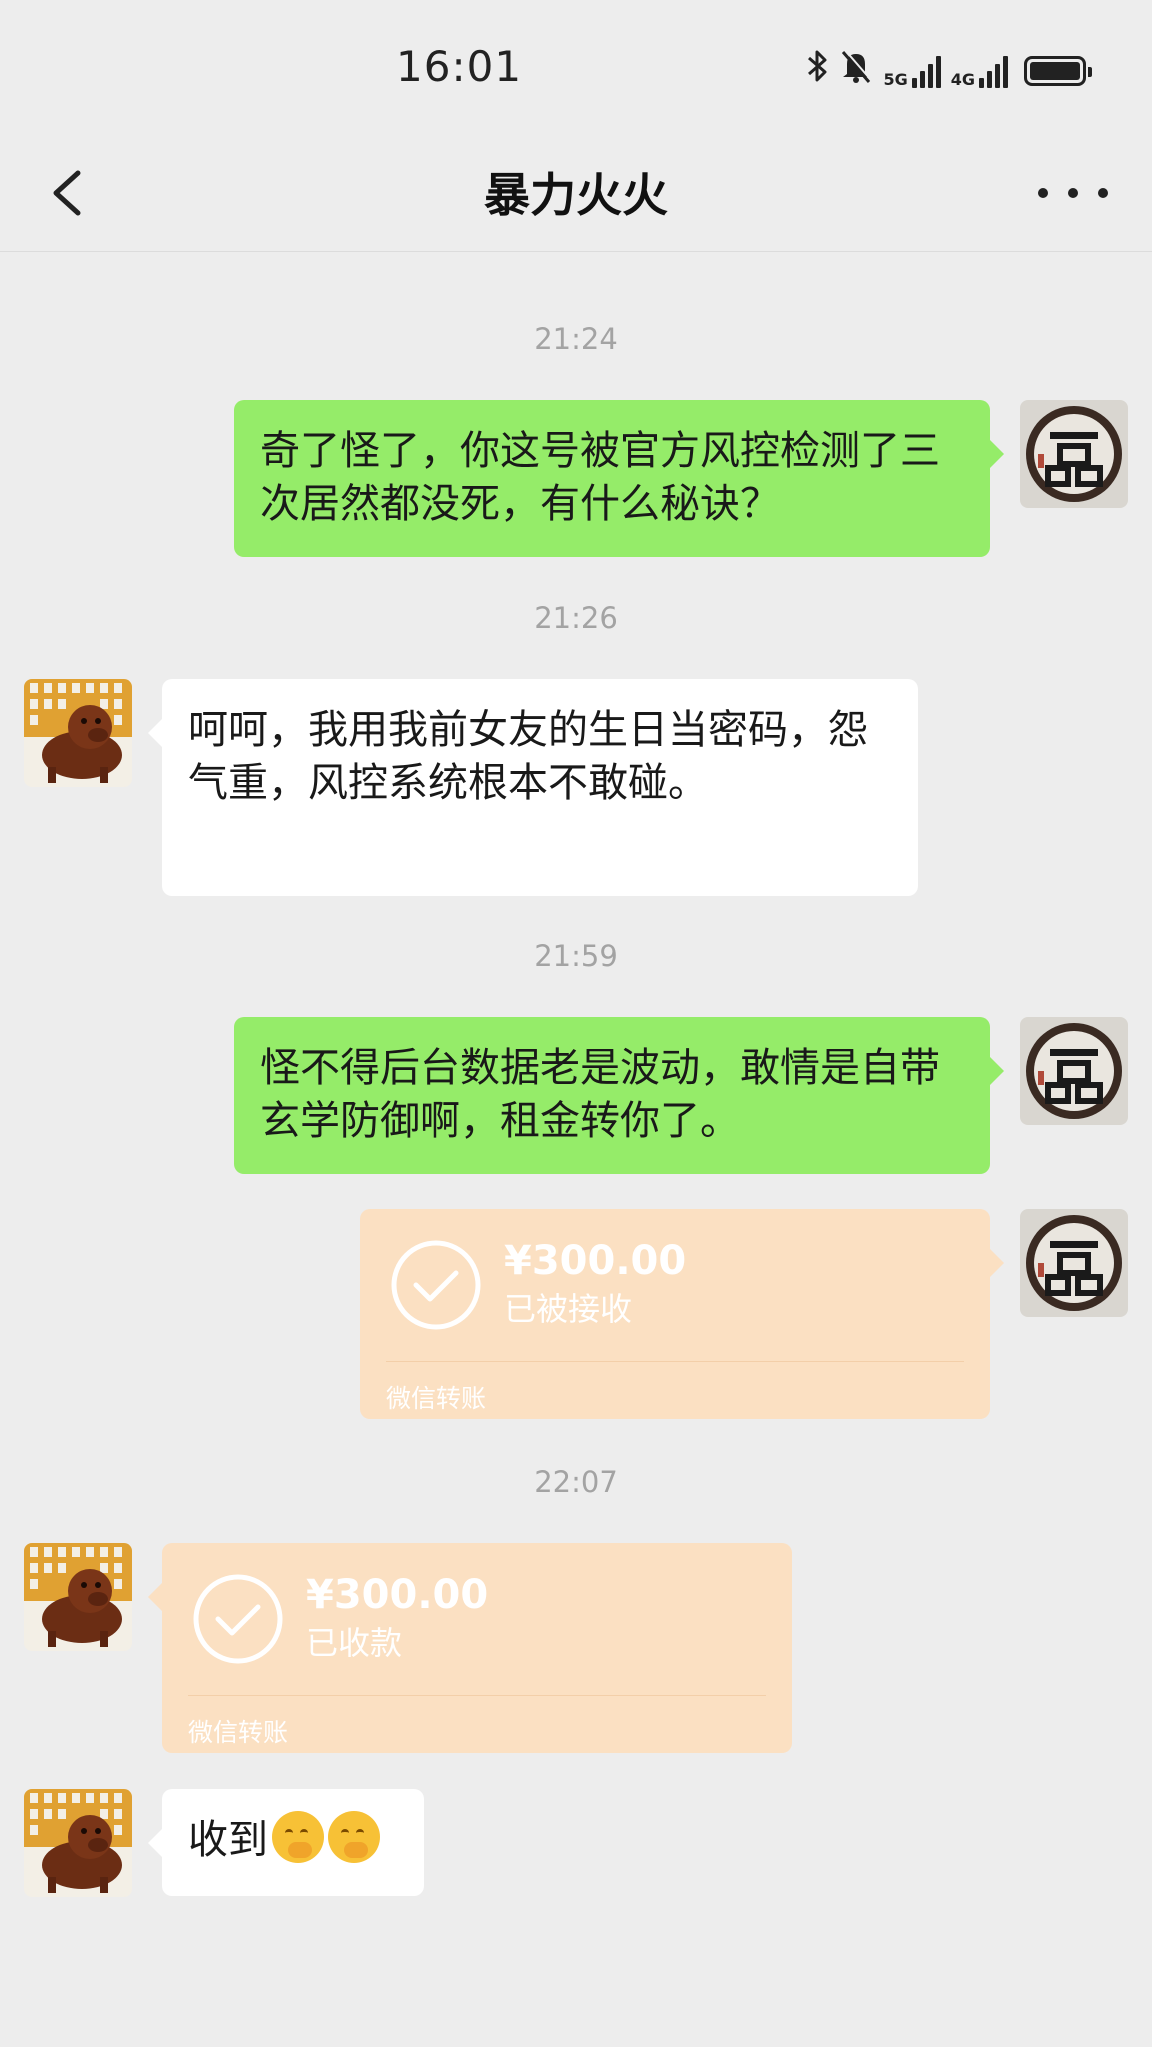  I want to click on status-time: 16:01, so click(459, 66).